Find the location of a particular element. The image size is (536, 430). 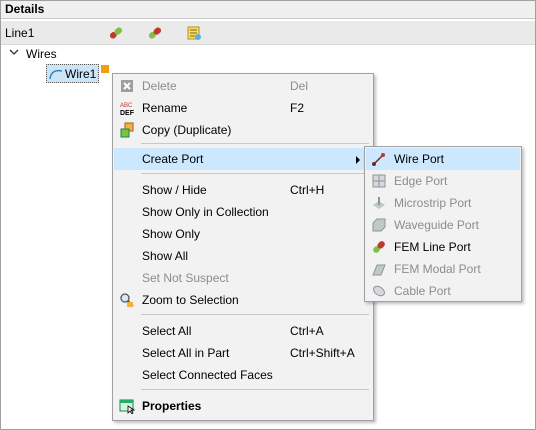

svg-text: ABC is located at coordinates (126, 106).